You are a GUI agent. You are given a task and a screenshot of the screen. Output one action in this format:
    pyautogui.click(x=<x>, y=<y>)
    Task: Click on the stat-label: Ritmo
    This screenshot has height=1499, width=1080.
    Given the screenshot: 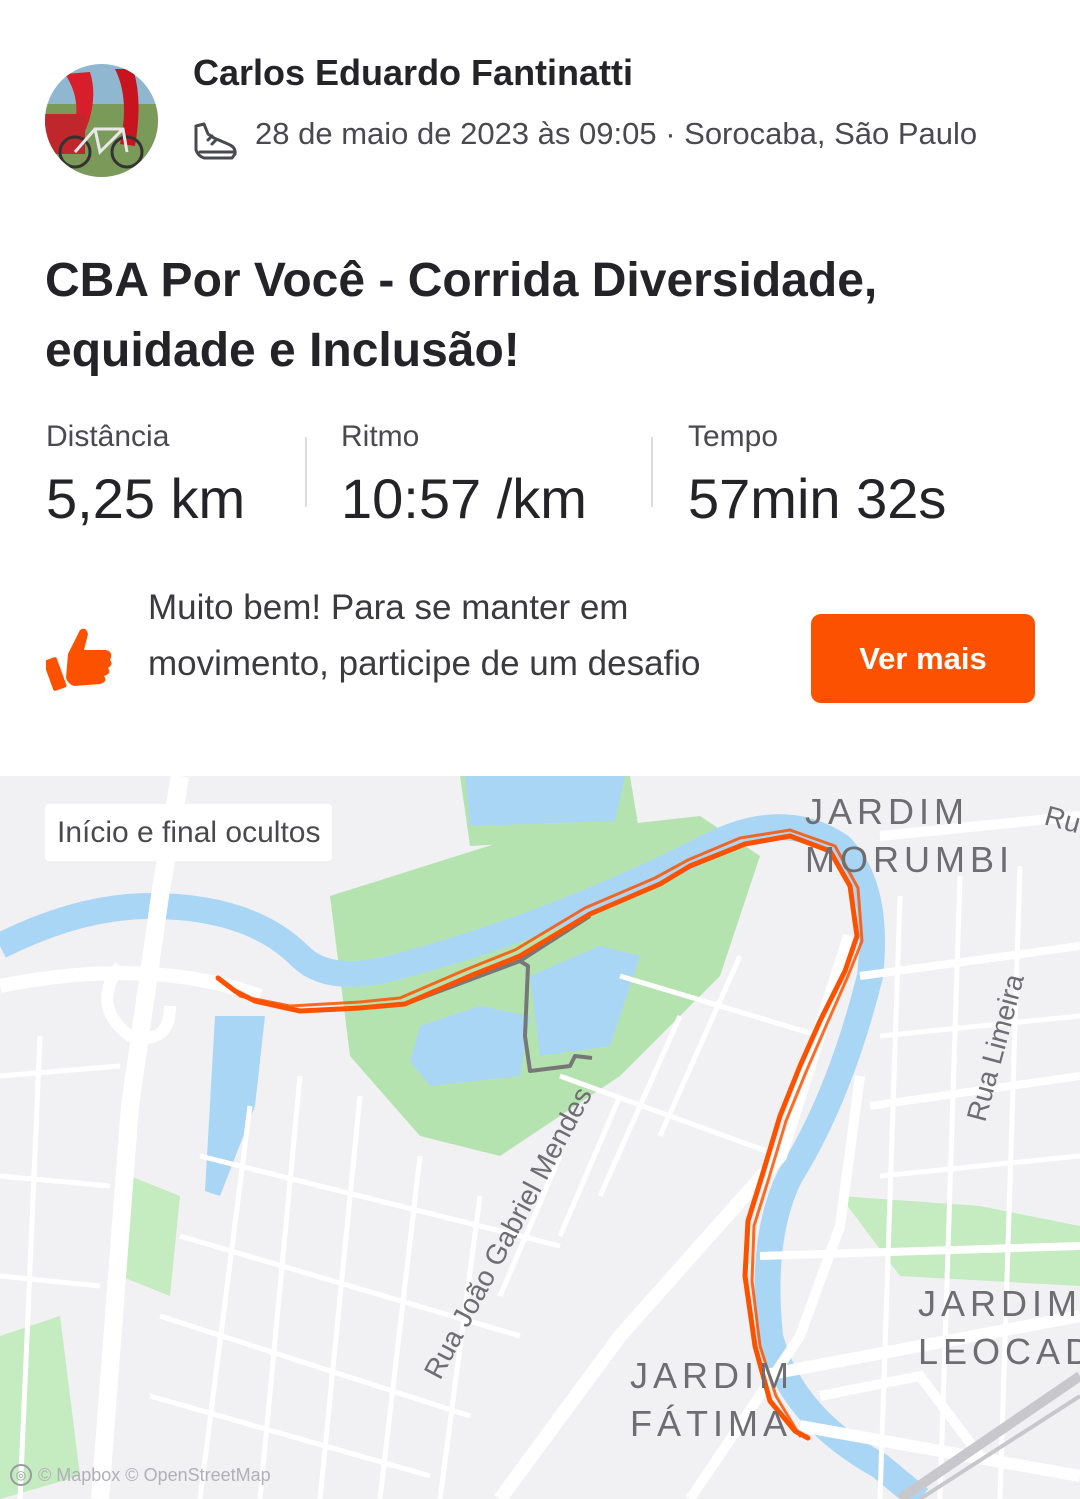 What is the action you would take?
    pyautogui.click(x=380, y=436)
    